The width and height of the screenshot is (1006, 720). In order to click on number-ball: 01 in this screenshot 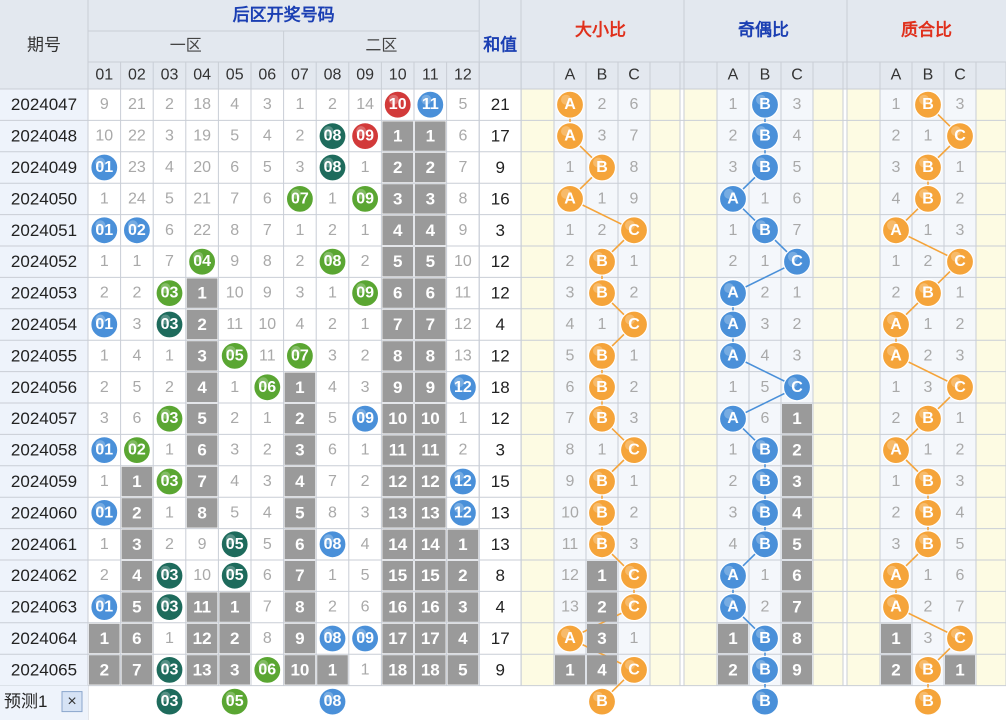, I will do `click(104, 607)`.